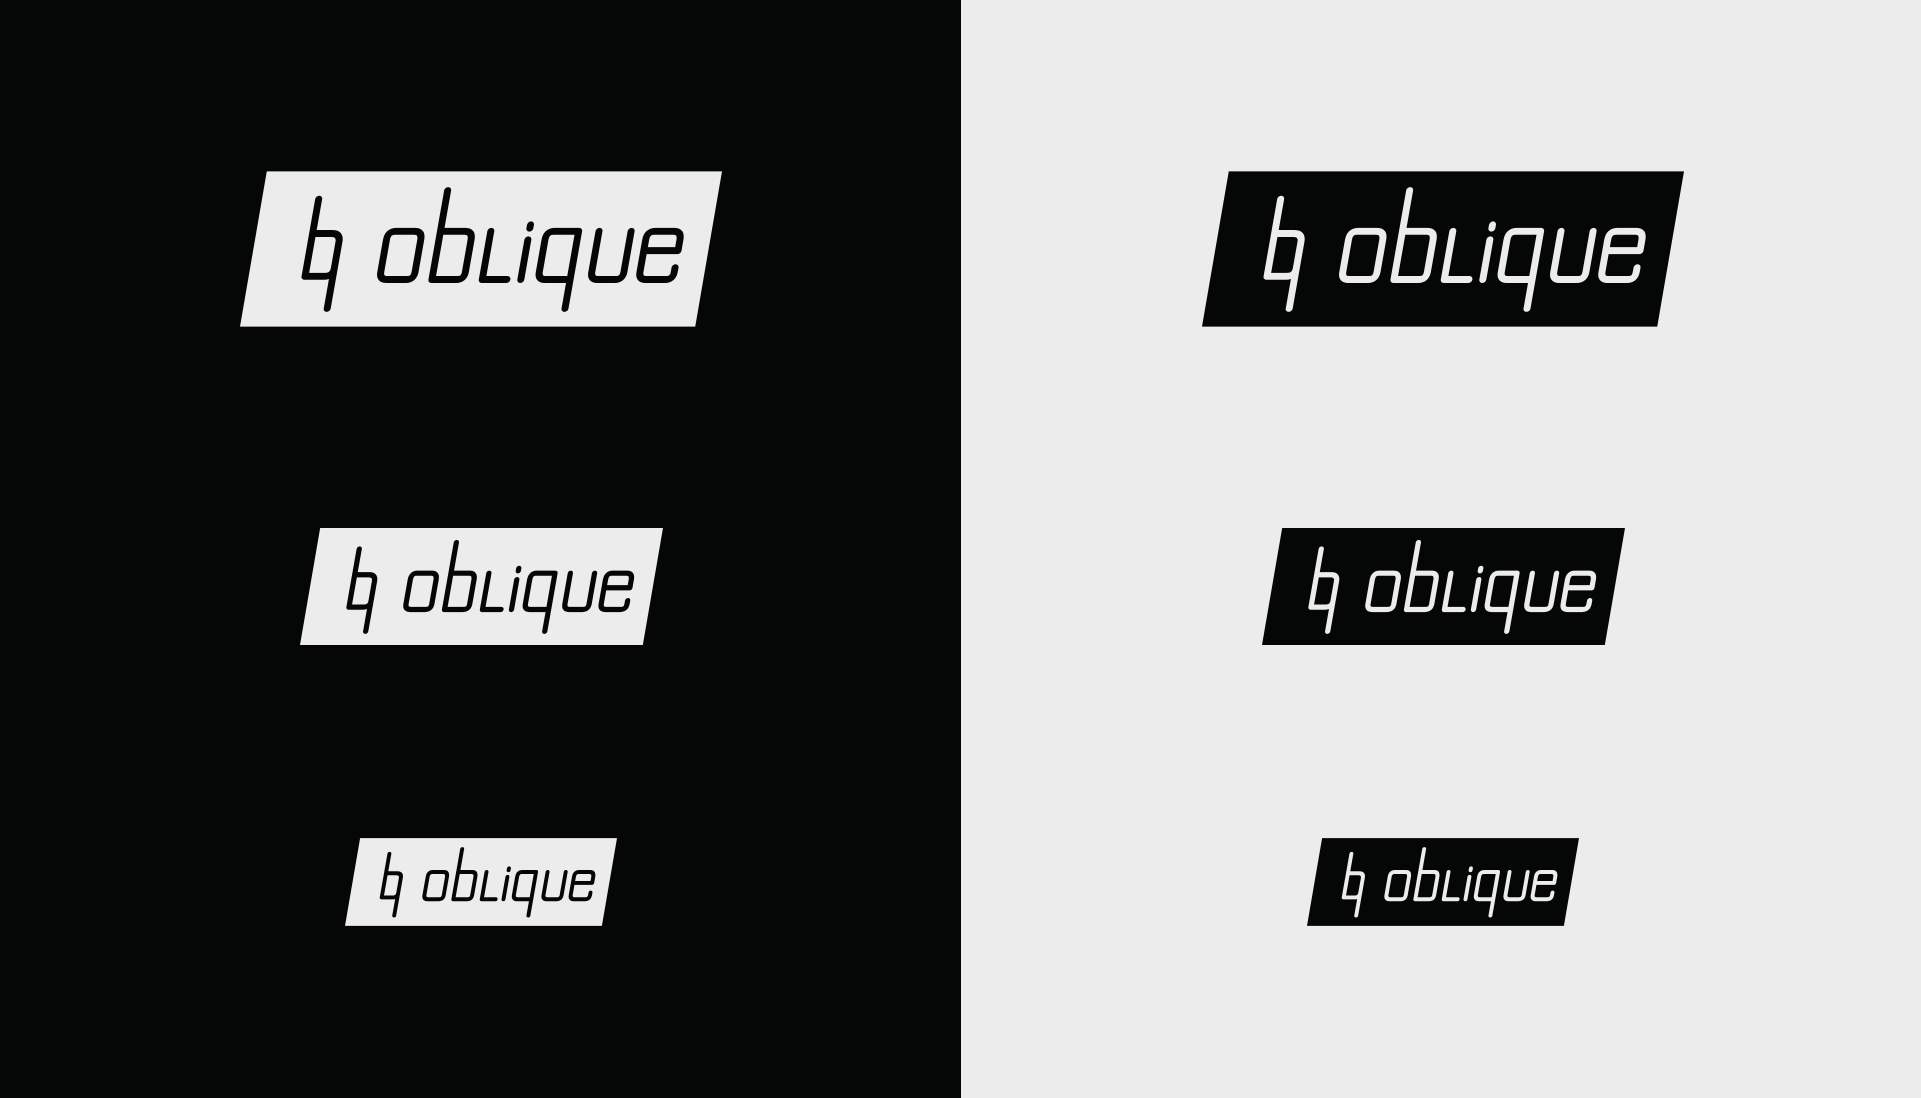 Image resolution: width=1921 pixels, height=1098 pixels. I want to click on logo-dark-panel-large, so click(481, 249).